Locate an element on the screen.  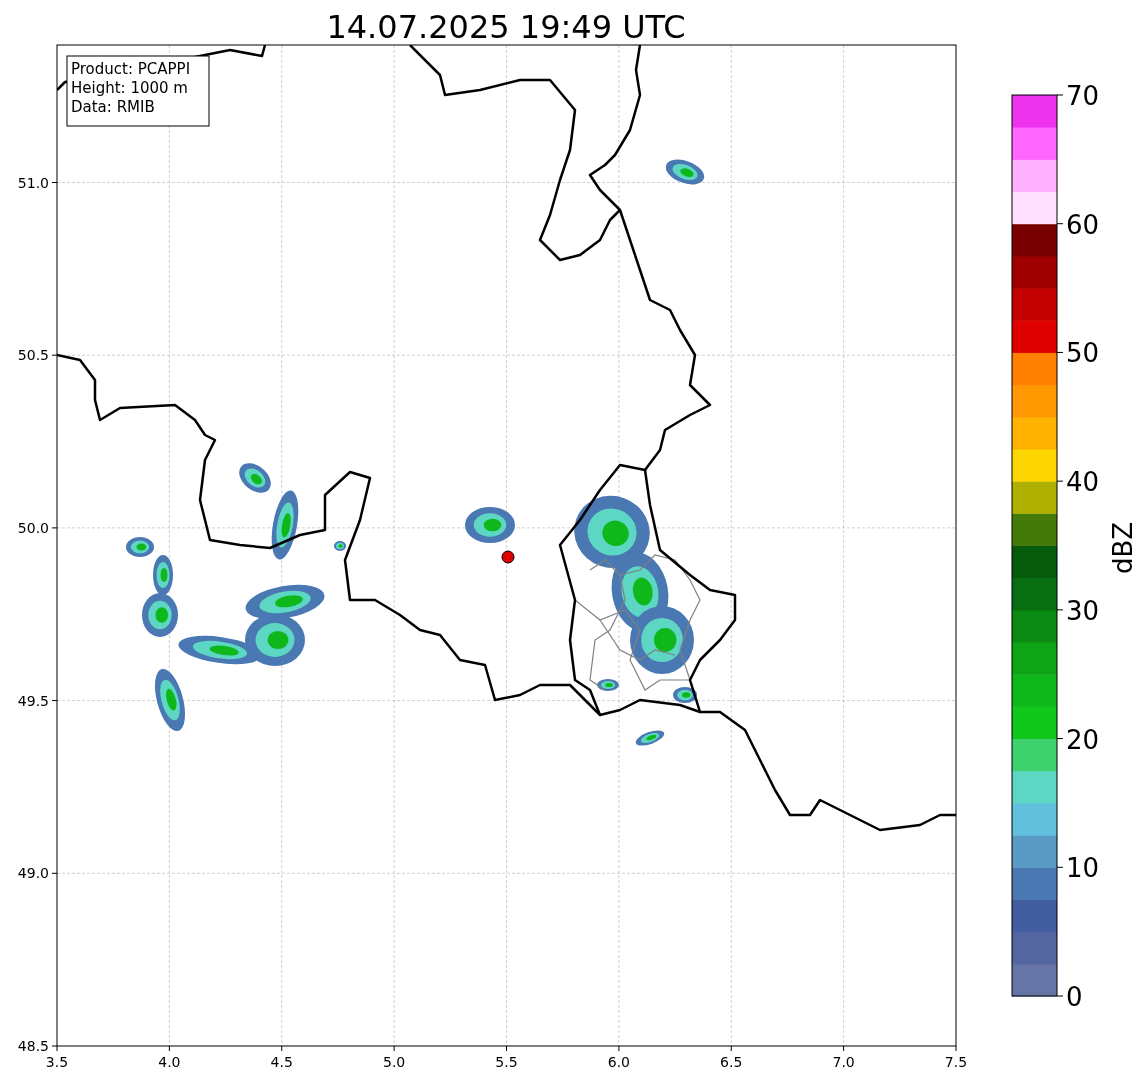
colorbar-tick-label: 70 is located at coordinates (1083, 96).